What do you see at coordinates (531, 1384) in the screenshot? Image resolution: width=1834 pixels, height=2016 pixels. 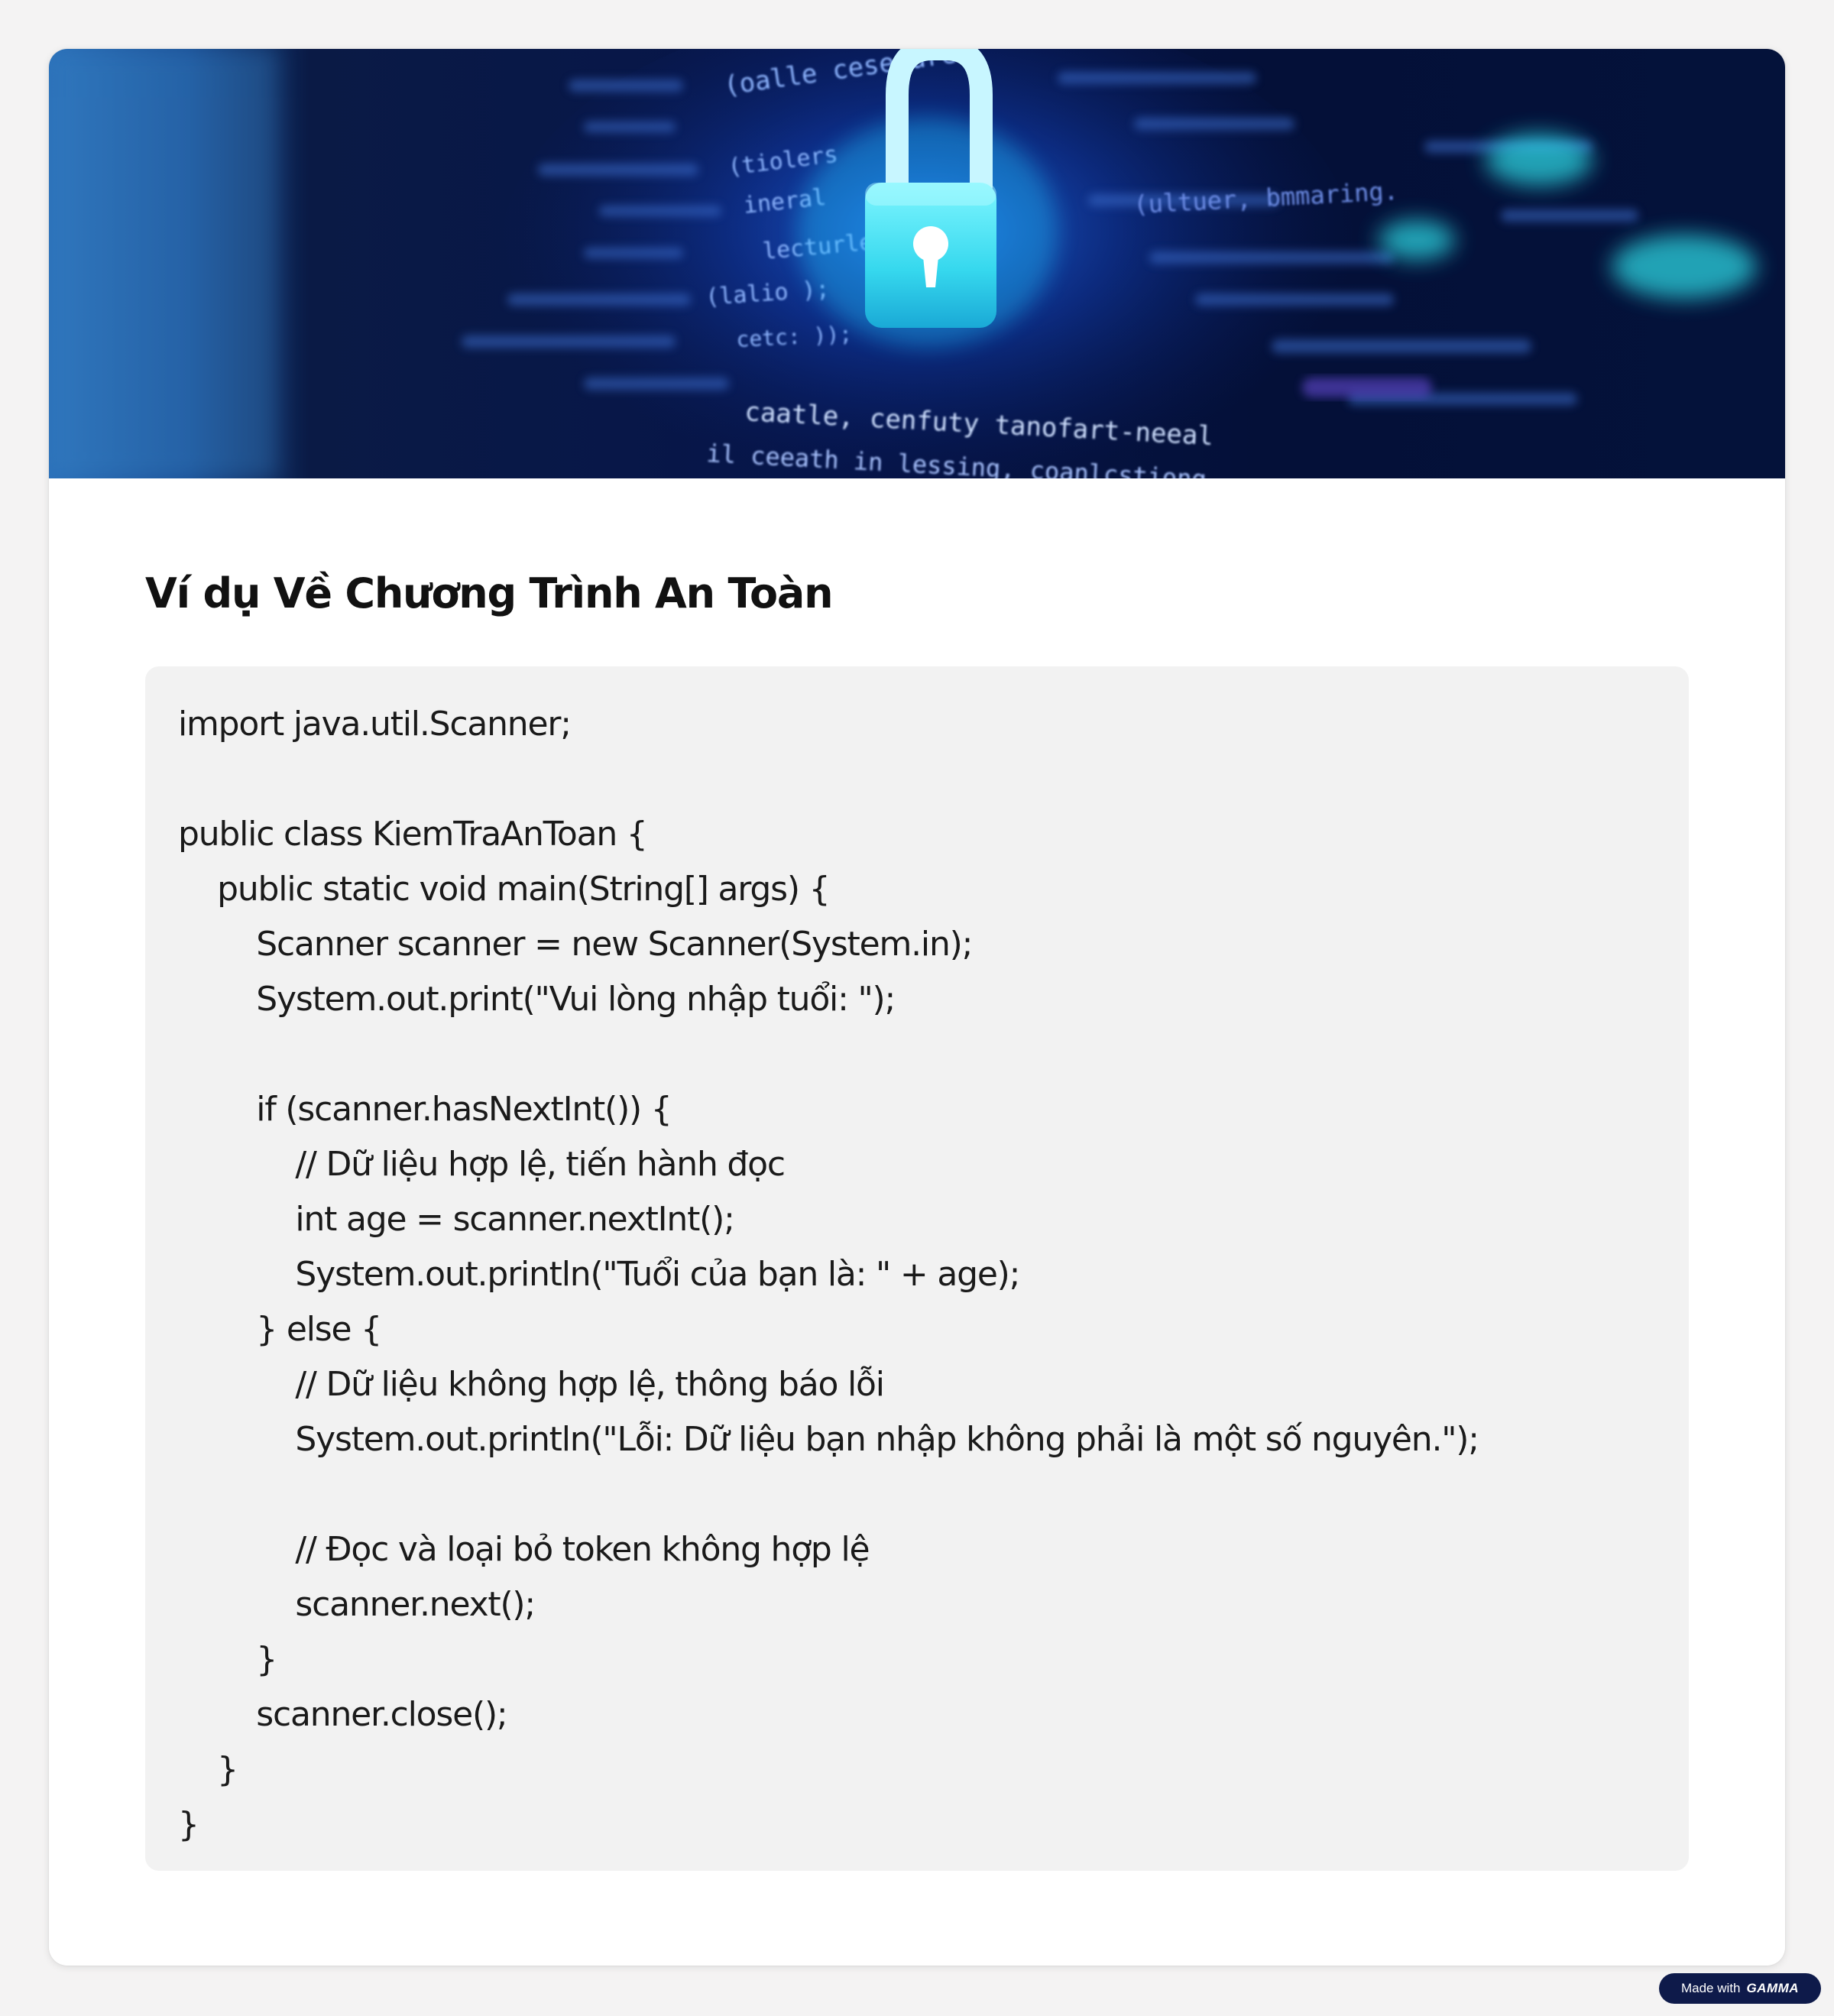 I see `code-line: // Dữ liệu không hợp lệ, thông báo lỗi` at bounding box center [531, 1384].